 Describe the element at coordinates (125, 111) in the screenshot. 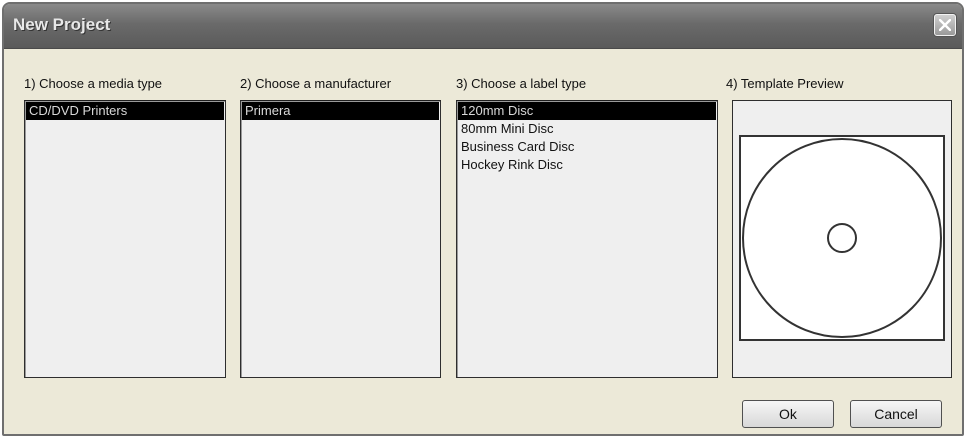

I see `list-item: CD/DVD Printers` at that location.